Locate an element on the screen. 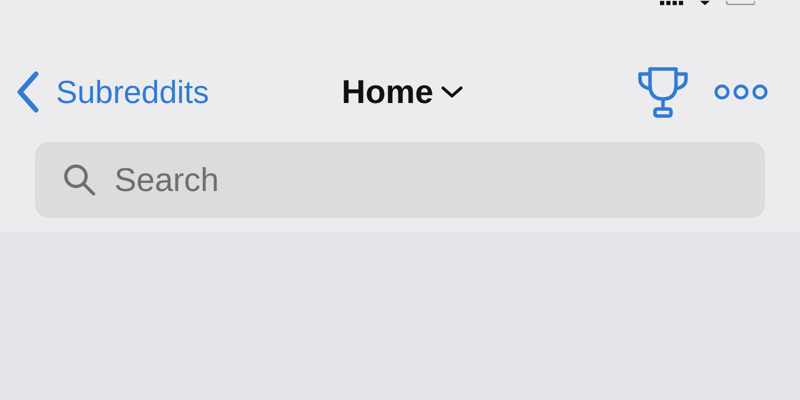 The width and height of the screenshot is (800, 400). trophy-button is located at coordinates (663, 92).